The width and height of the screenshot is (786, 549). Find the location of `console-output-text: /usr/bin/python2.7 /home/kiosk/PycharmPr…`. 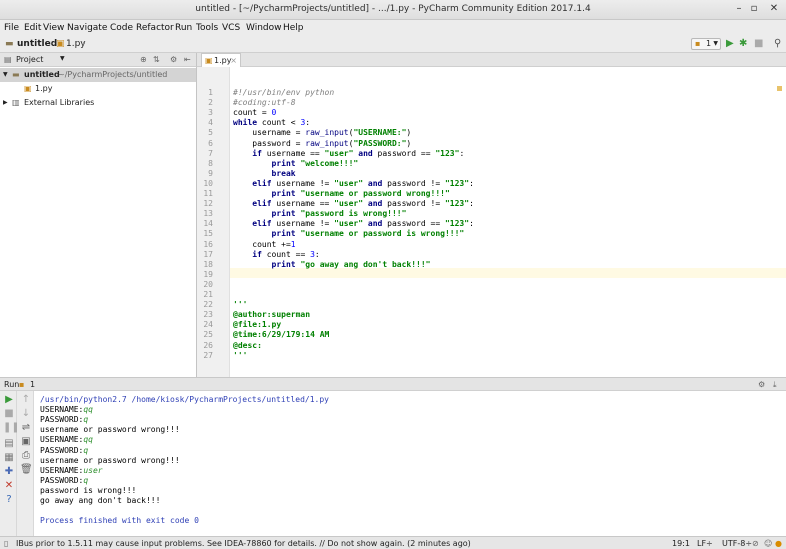

console-output-text: /usr/bin/python2.7 /home/kiosk/PycharmPr… is located at coordinates (184, 399).